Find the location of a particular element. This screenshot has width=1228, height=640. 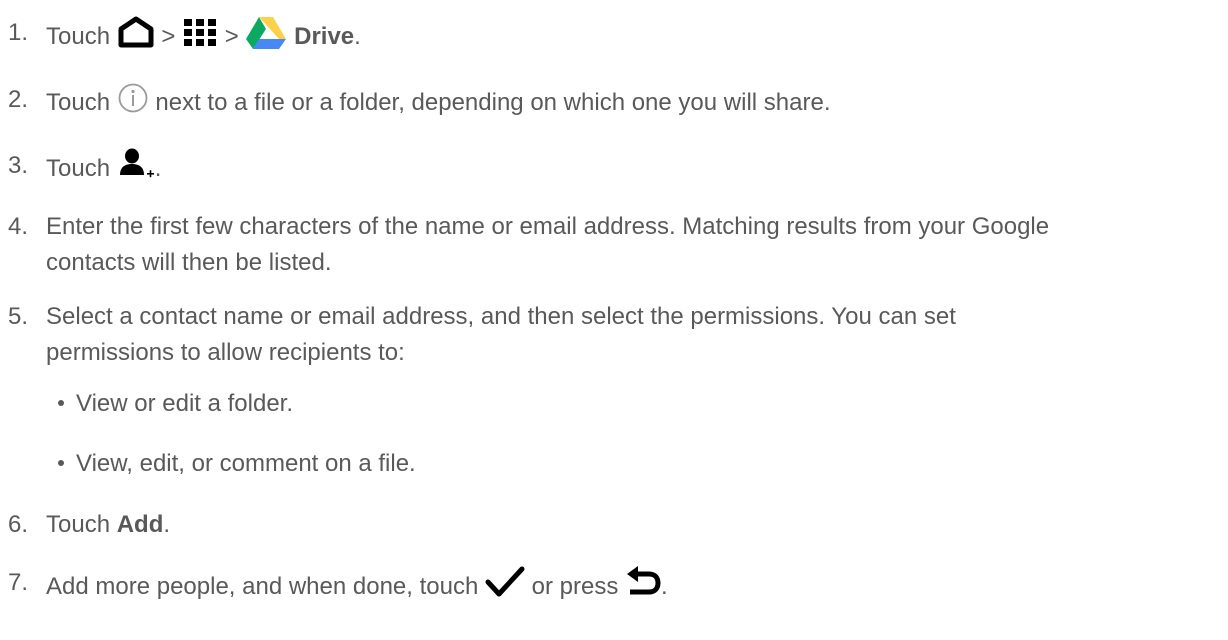

google-drive-icon is located at coordinates (266, 37).